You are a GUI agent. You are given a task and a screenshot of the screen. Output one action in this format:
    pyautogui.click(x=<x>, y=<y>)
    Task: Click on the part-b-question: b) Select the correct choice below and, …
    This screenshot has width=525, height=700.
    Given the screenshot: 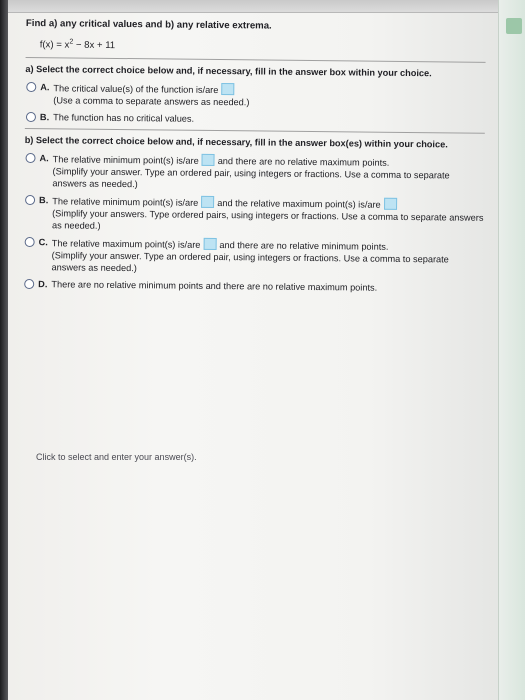 What is the action you would take?
    pyautogui.click(x=236, y=142)
    